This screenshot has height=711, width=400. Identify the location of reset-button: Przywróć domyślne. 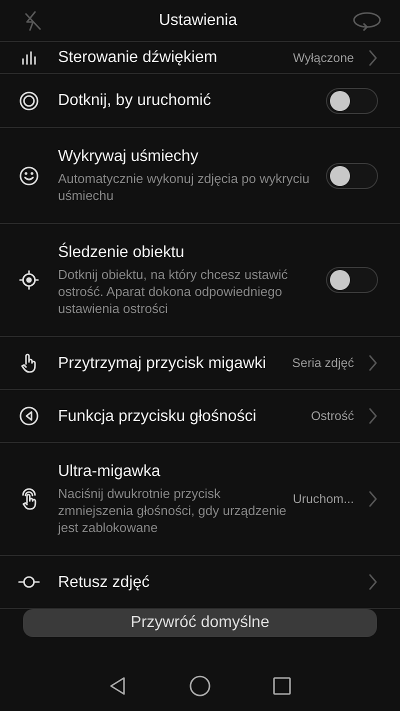
(200, 623).